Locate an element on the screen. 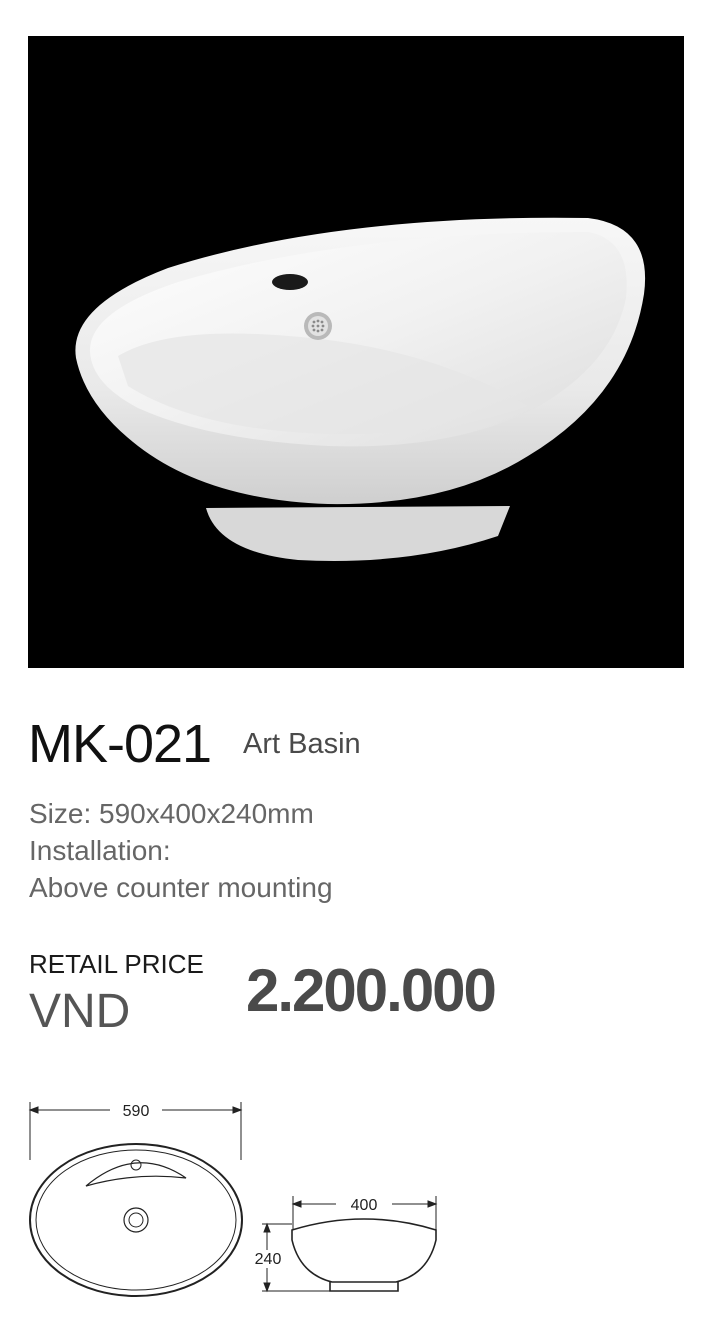 The image size is (713, 1337). currency: VND is located at coordinates (80, 1011).